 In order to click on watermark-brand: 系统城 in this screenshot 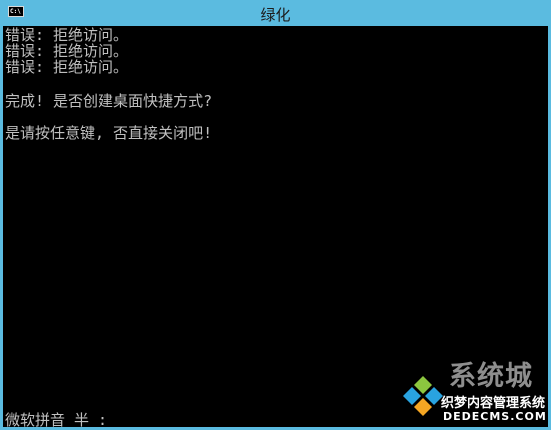, I will do `click(491, 376)`.